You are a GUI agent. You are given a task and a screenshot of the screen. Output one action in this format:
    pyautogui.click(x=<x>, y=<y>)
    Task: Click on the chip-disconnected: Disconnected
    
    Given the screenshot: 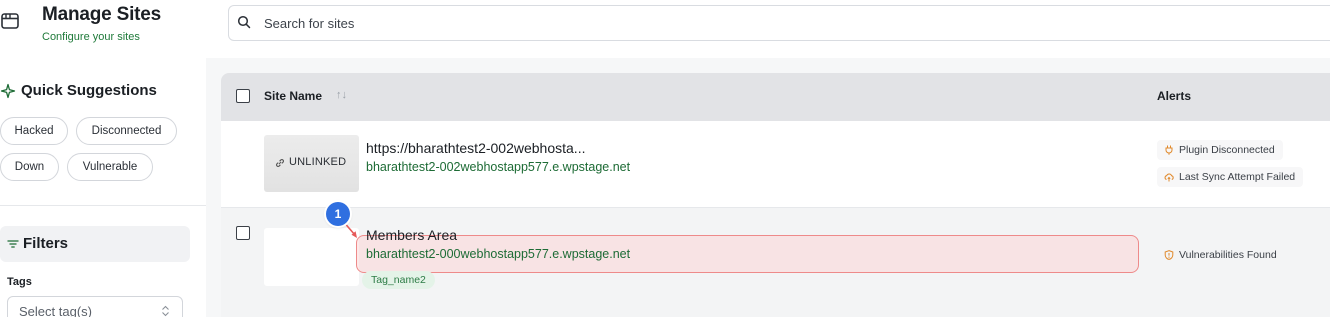 What is the action you would take?
    pyautogui.click(x=126, y=131)
    